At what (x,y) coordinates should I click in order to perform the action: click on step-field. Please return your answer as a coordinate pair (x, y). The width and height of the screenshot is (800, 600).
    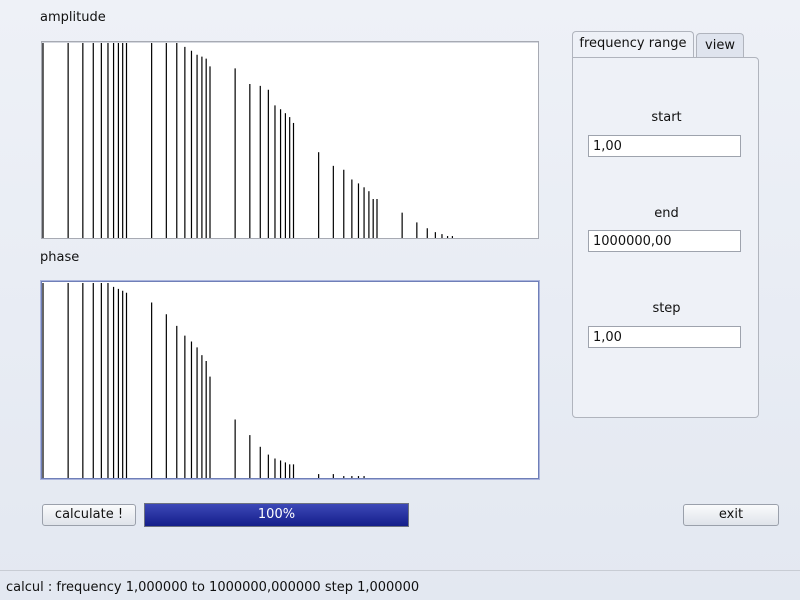
    Looking at the image, I should click on (664, 337).